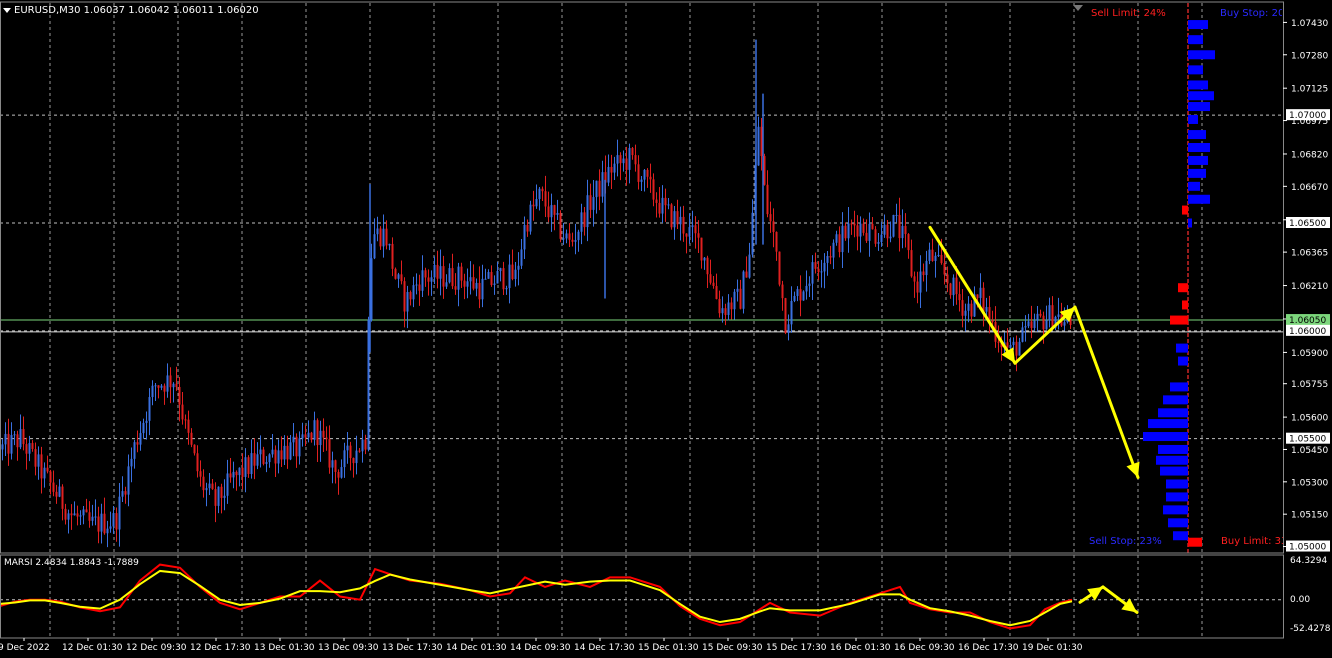  What do you see at coordinates (156, 648) in the screenshot?
I see `x-tick-label: 12 Dec 09:30` at bounding box center [156, 648].